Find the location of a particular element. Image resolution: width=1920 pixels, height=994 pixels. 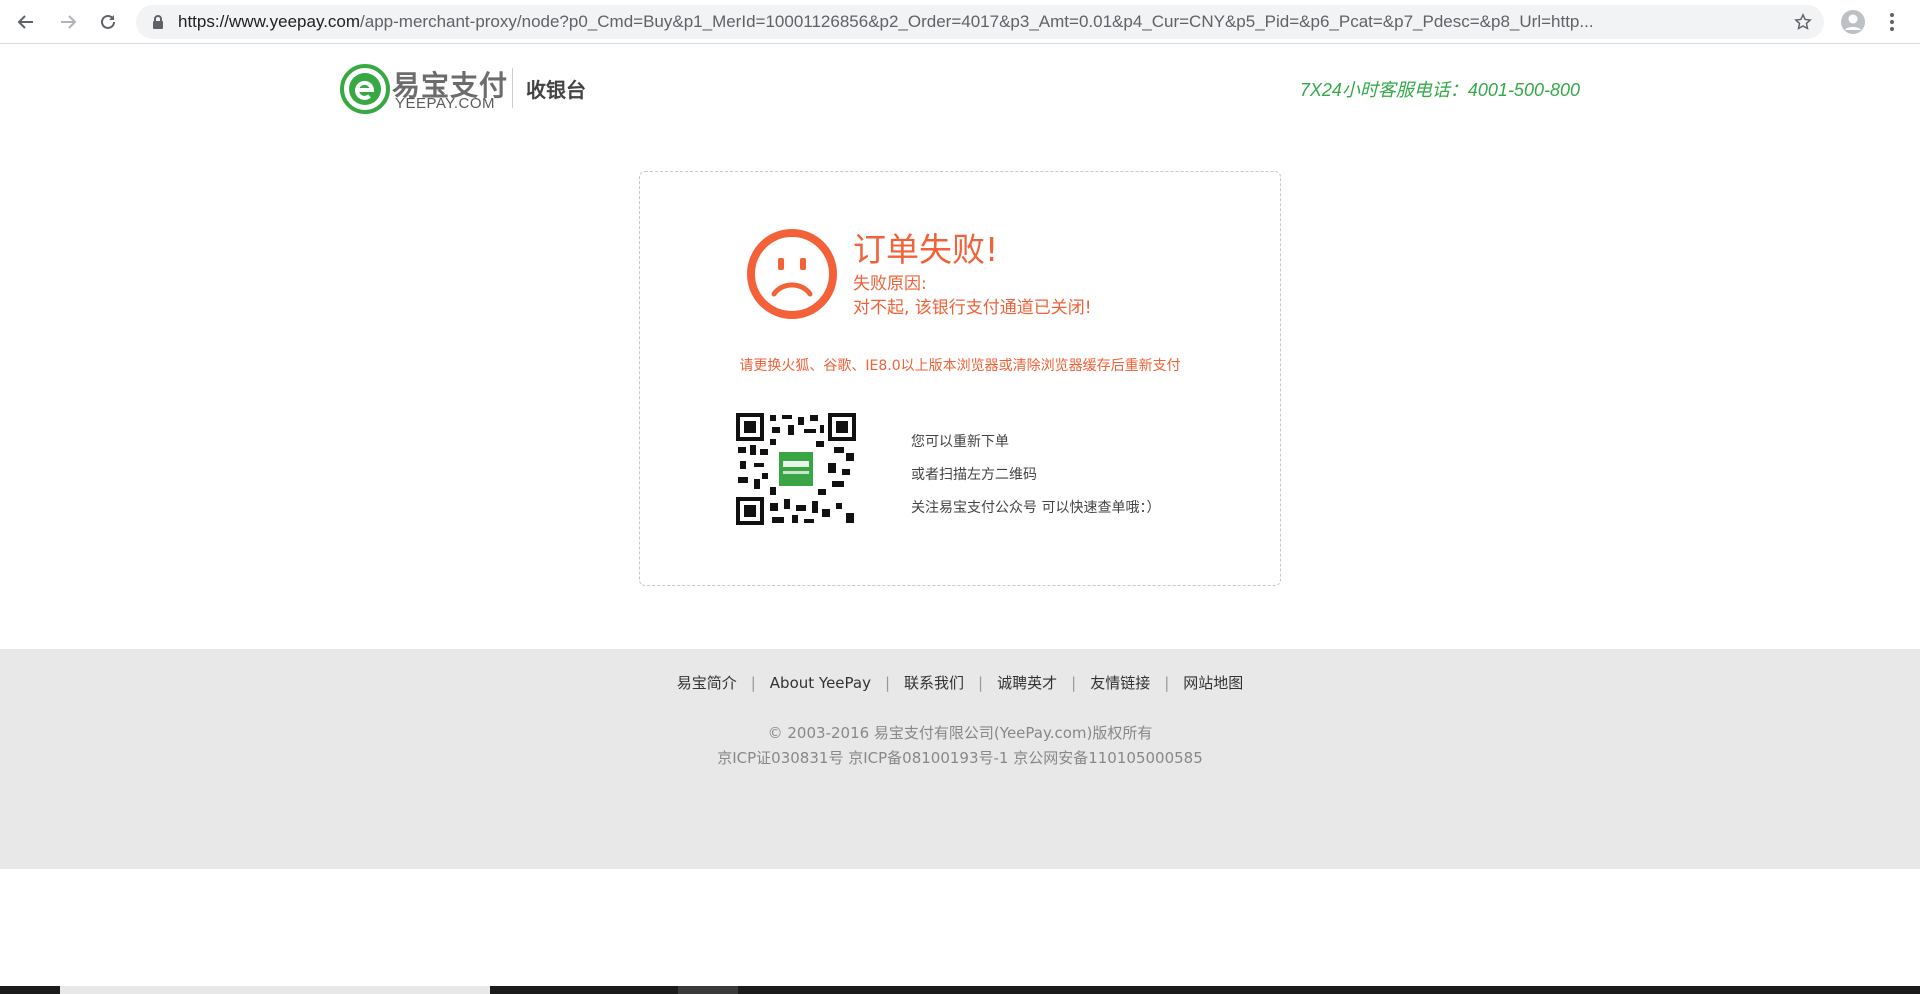

arrow-right-icon is located at coordinates (69, 22).